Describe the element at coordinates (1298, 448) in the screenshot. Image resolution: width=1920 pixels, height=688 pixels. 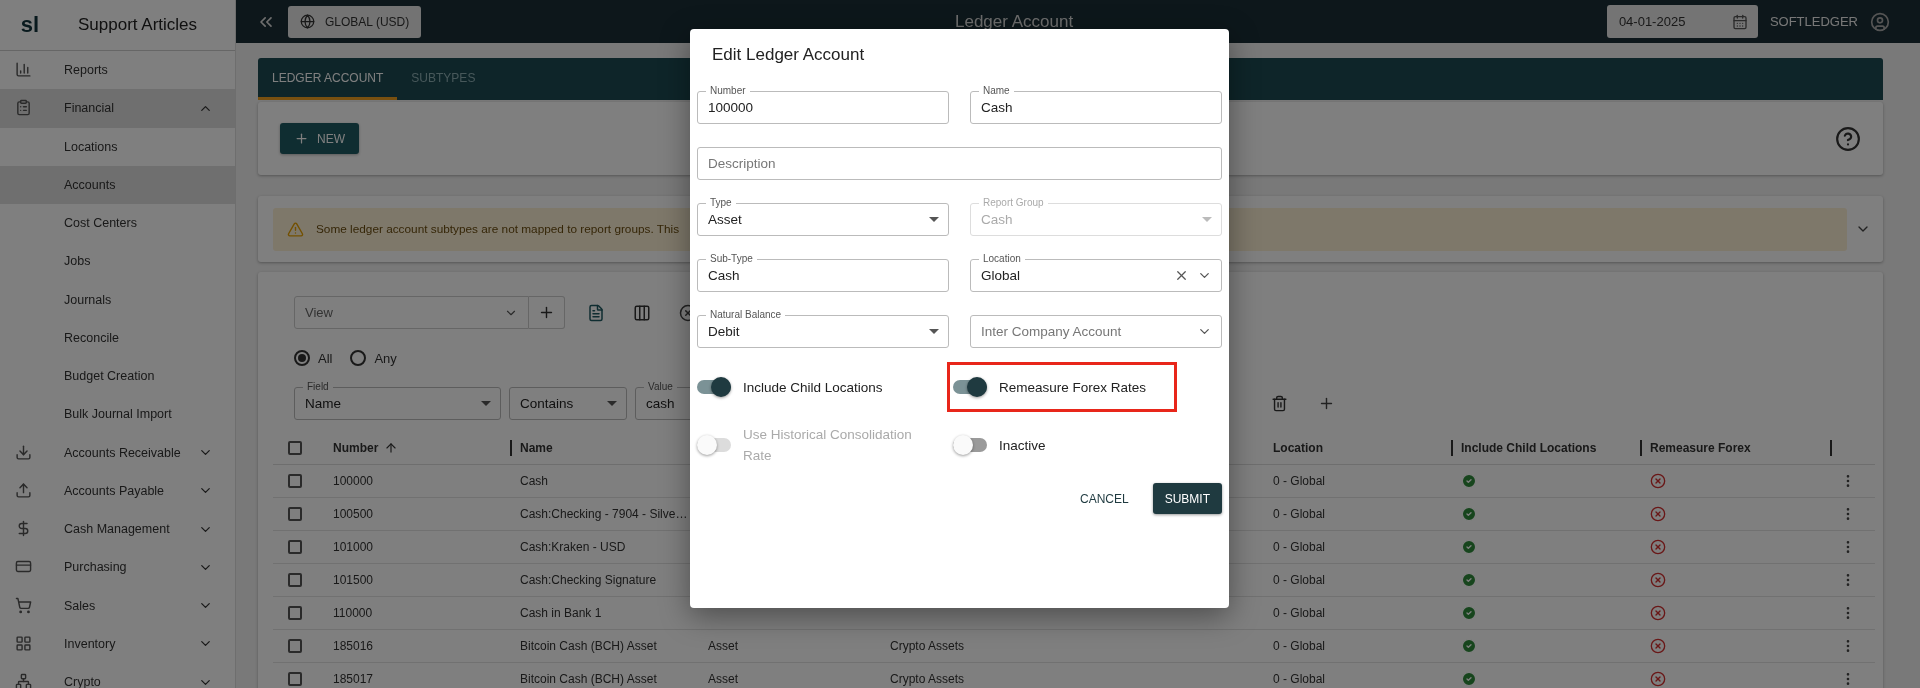
I see `column-header: Location` at that location.